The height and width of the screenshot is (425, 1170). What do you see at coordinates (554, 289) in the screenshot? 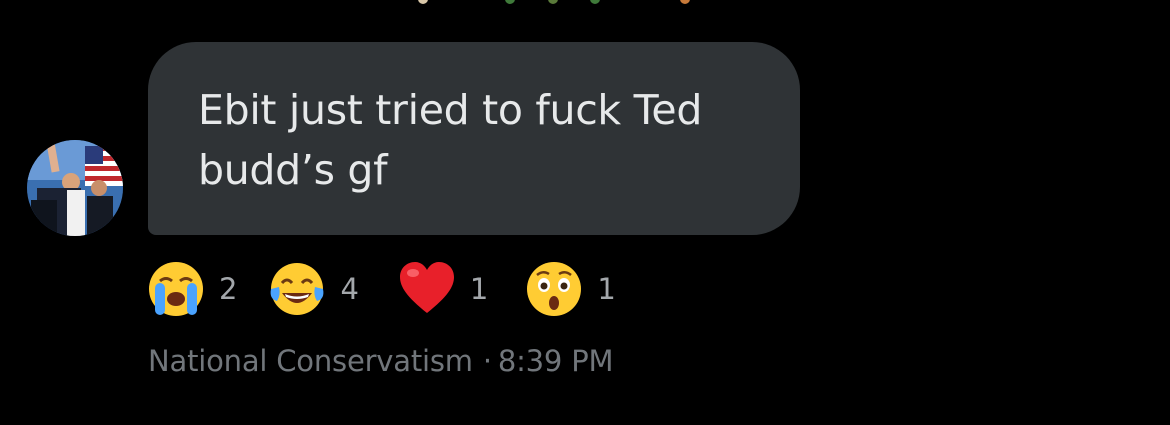
I see `astonished-face-icon` at bounding box center [554, 289].